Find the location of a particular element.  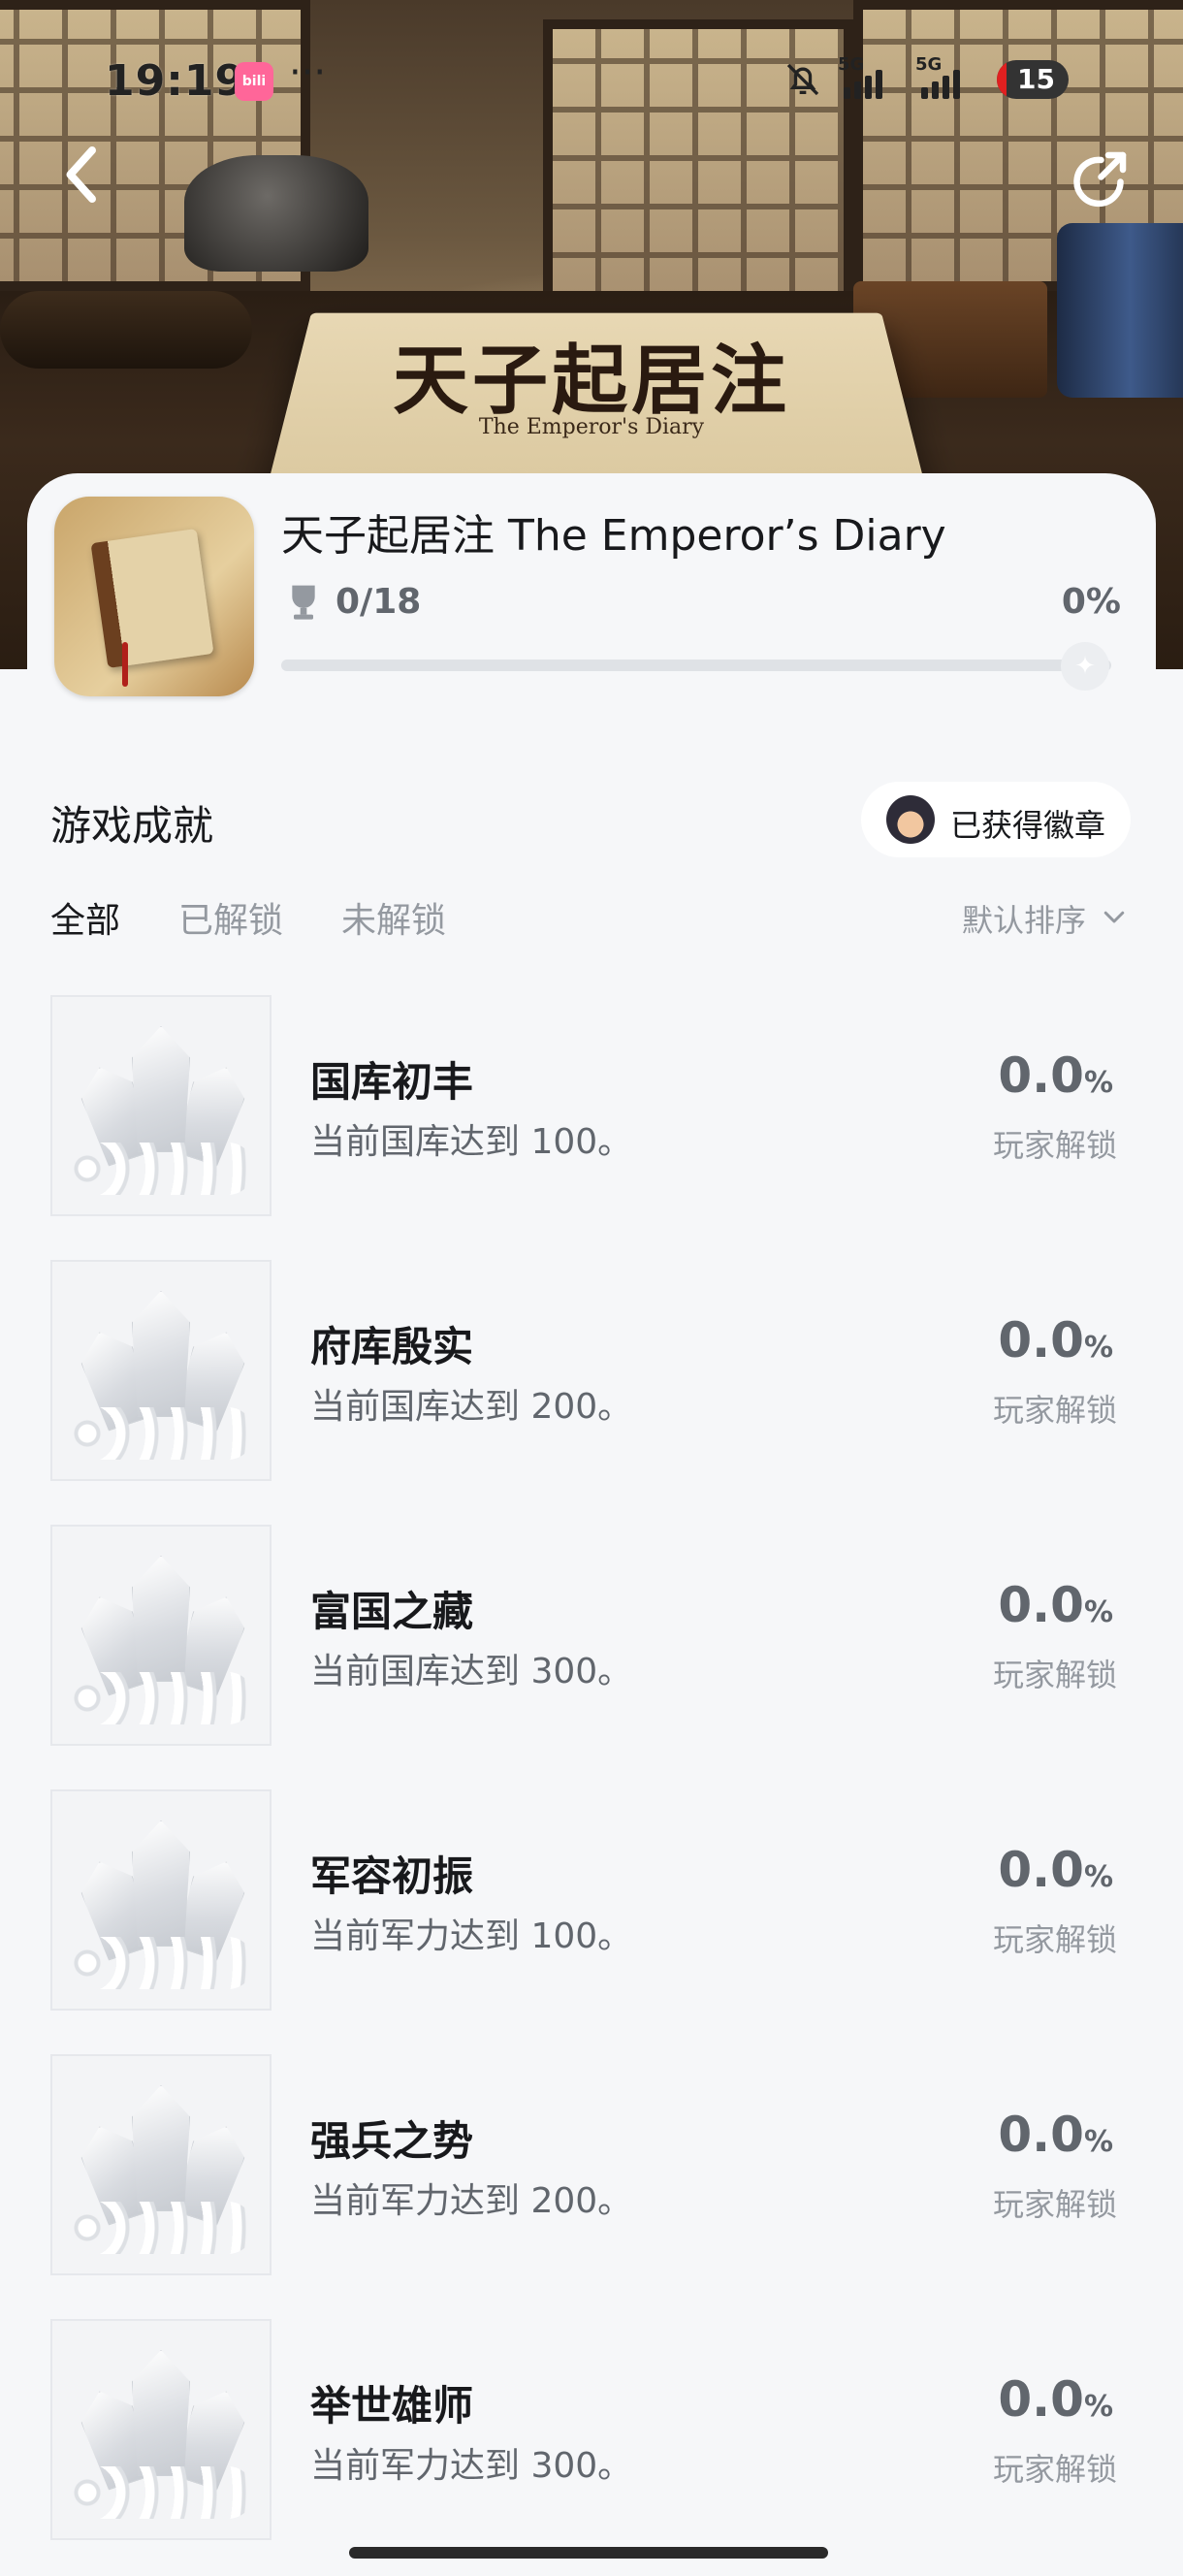

achievement-item: 举世雄师 当前军力达到 300。 0.0% 玩家解锁 is located at coordinates (591, 2430).